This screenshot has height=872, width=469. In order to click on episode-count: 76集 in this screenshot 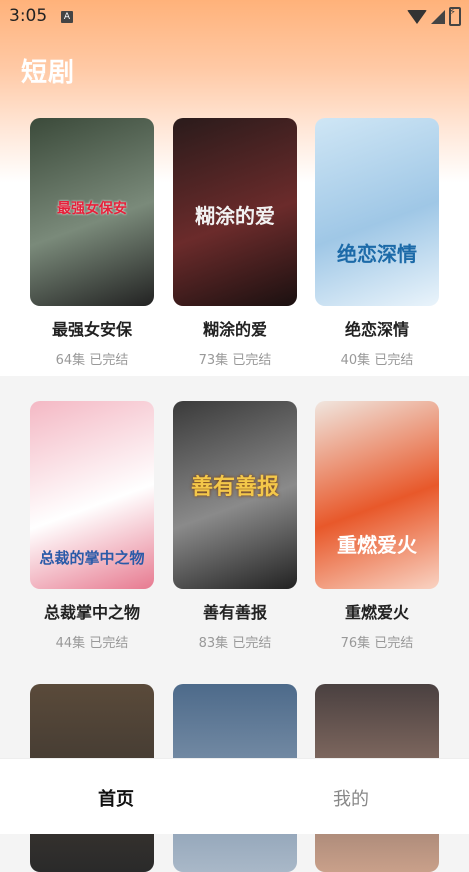, I will do `click(355, 643)`.